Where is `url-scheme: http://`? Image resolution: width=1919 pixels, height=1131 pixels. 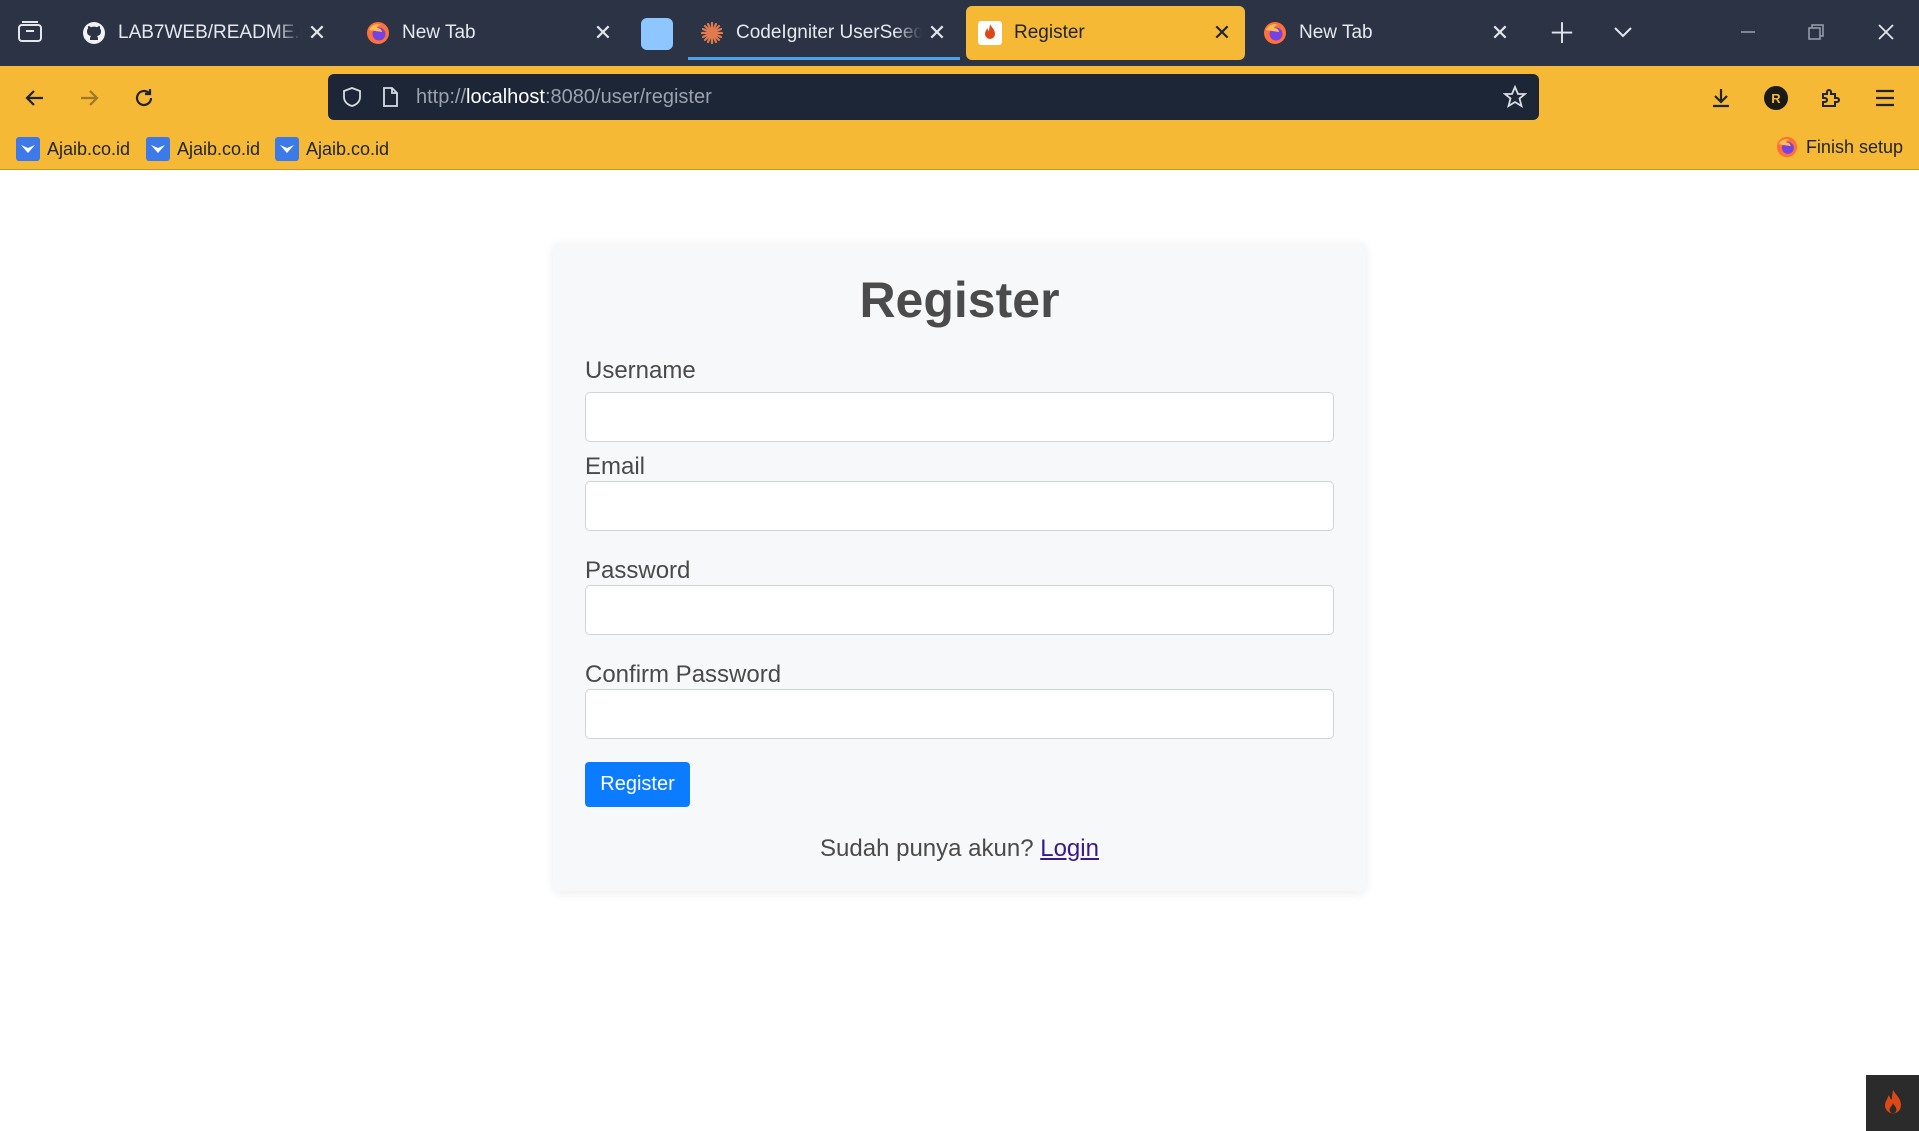
url-scheme: http:// is located at coordinates (441, 96).